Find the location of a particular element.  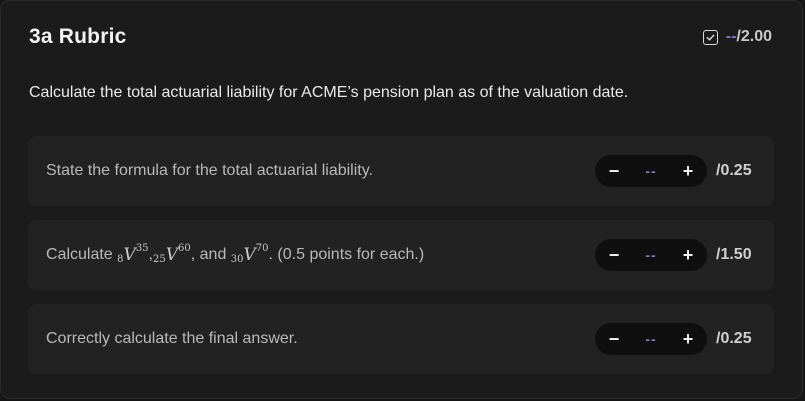

math-subscript: 25 is located at coordinates (159, 259).